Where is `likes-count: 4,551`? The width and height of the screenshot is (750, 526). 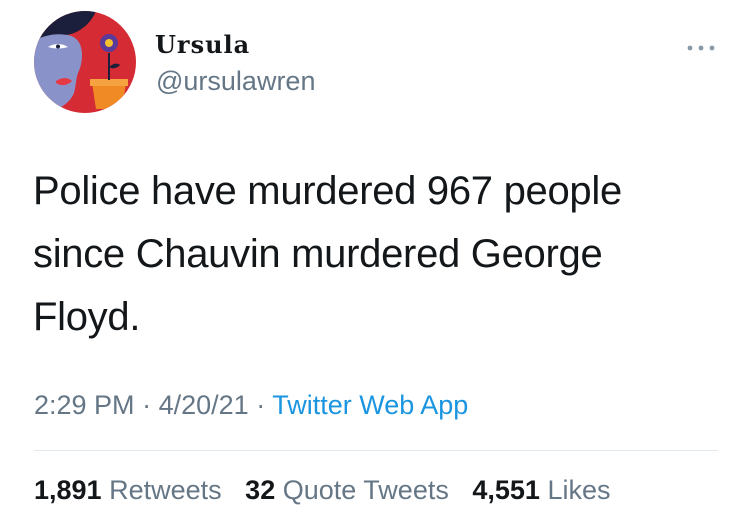 likes-count: 4,551 is located at coordinates (506, 490).